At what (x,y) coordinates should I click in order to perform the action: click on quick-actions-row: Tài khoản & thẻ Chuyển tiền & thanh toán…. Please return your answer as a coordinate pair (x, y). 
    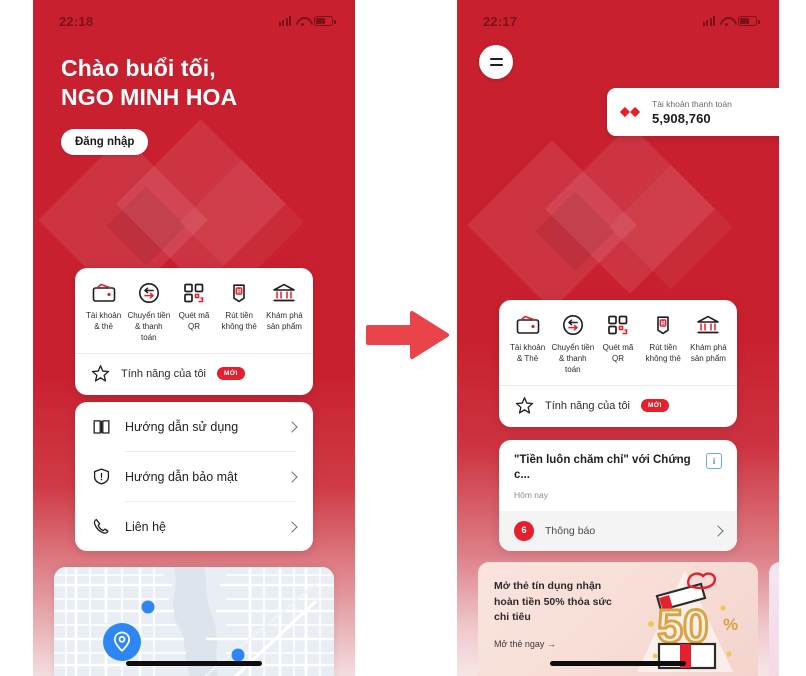
    Looking at the image, I should click on (194, 310).